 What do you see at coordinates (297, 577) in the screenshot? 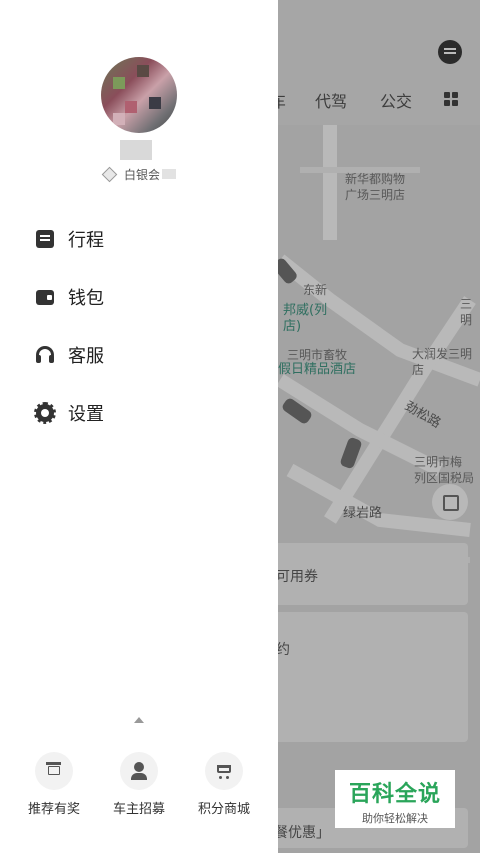
I see `coupon-card-label: 可用券` at bounding box center [297, 577].